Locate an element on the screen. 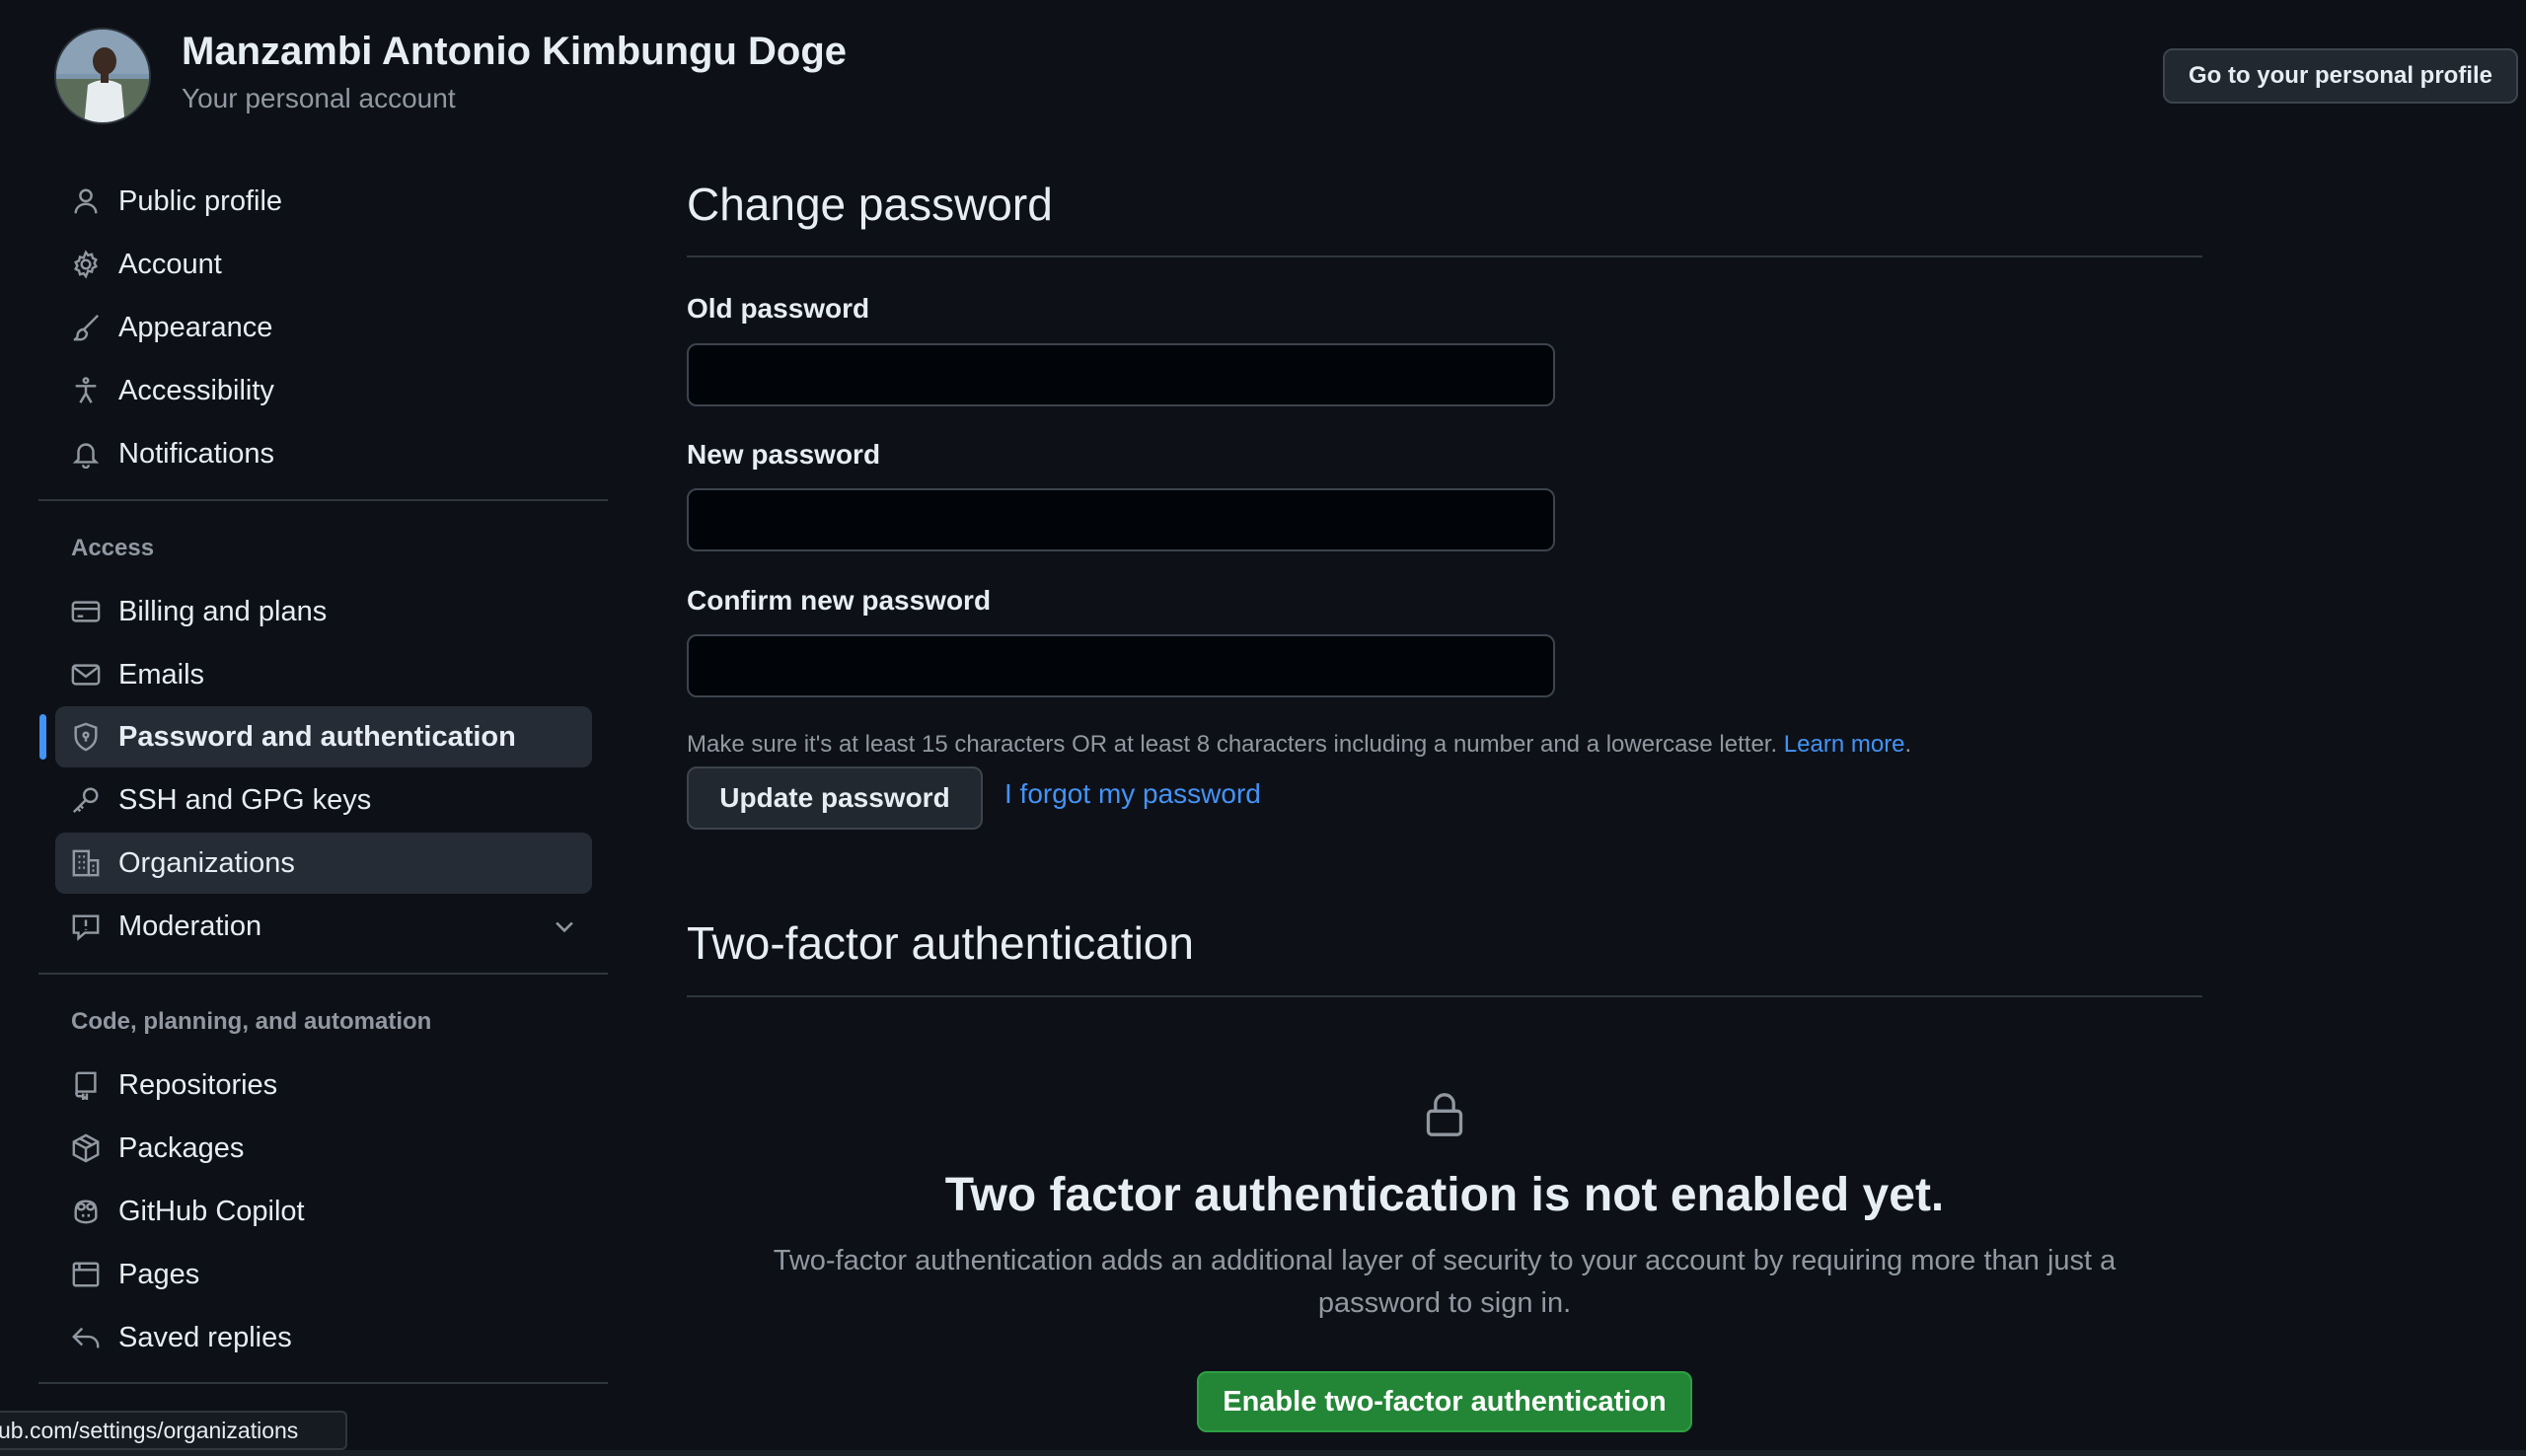 This screenshot has height=1456, width=2526. old-password-field is located at coordinates (1121, 374).